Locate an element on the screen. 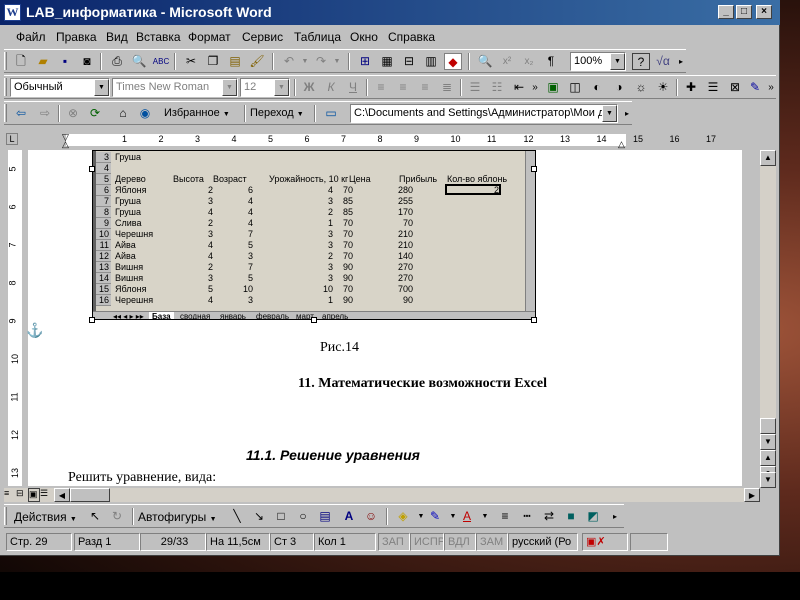  spreadsheet-cell: 5 is located at coordinates (233, 245).